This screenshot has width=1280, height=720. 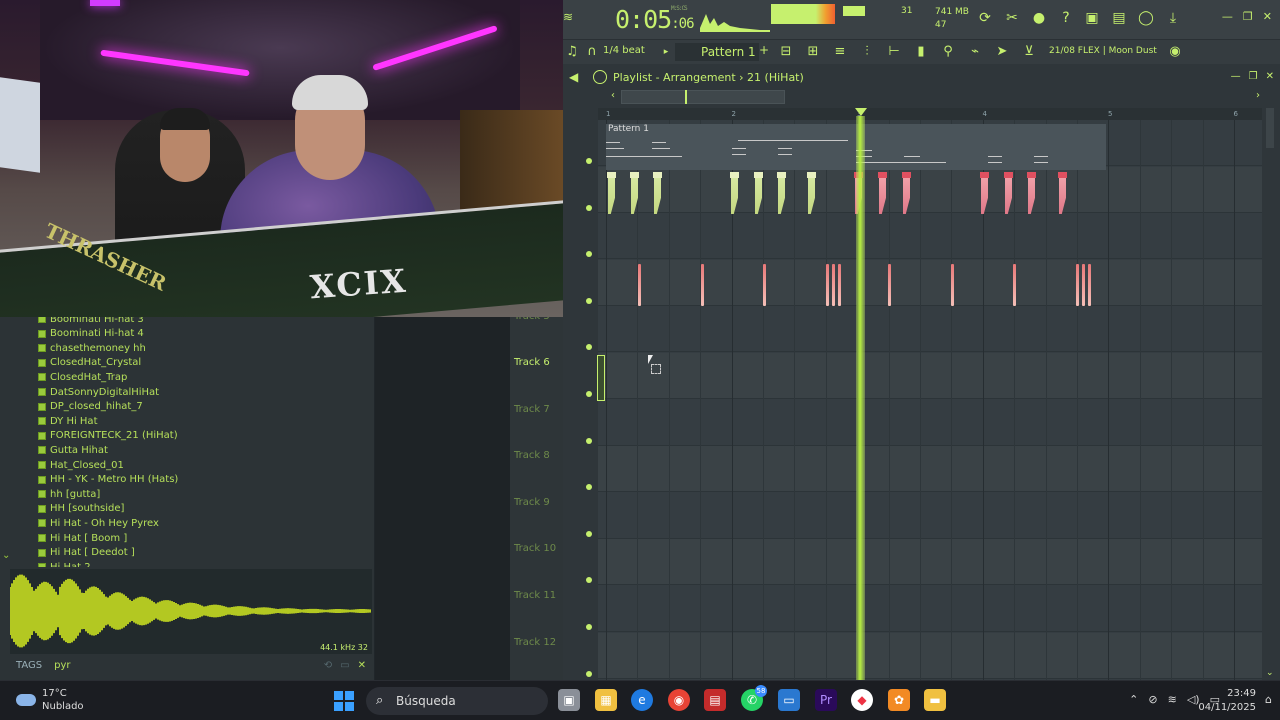 I want to click on playhead, so click(x=860, y=398).